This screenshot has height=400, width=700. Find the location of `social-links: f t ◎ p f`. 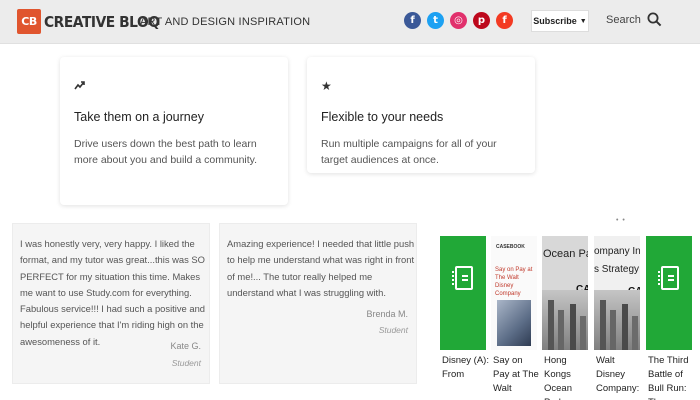

social-links: f t ◎ p f is located at coordinates (458, 20).